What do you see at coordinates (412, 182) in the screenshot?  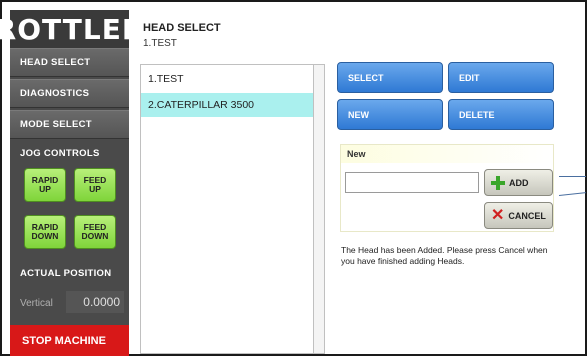 I see `head-name-input` at bounding box center [412, 182].